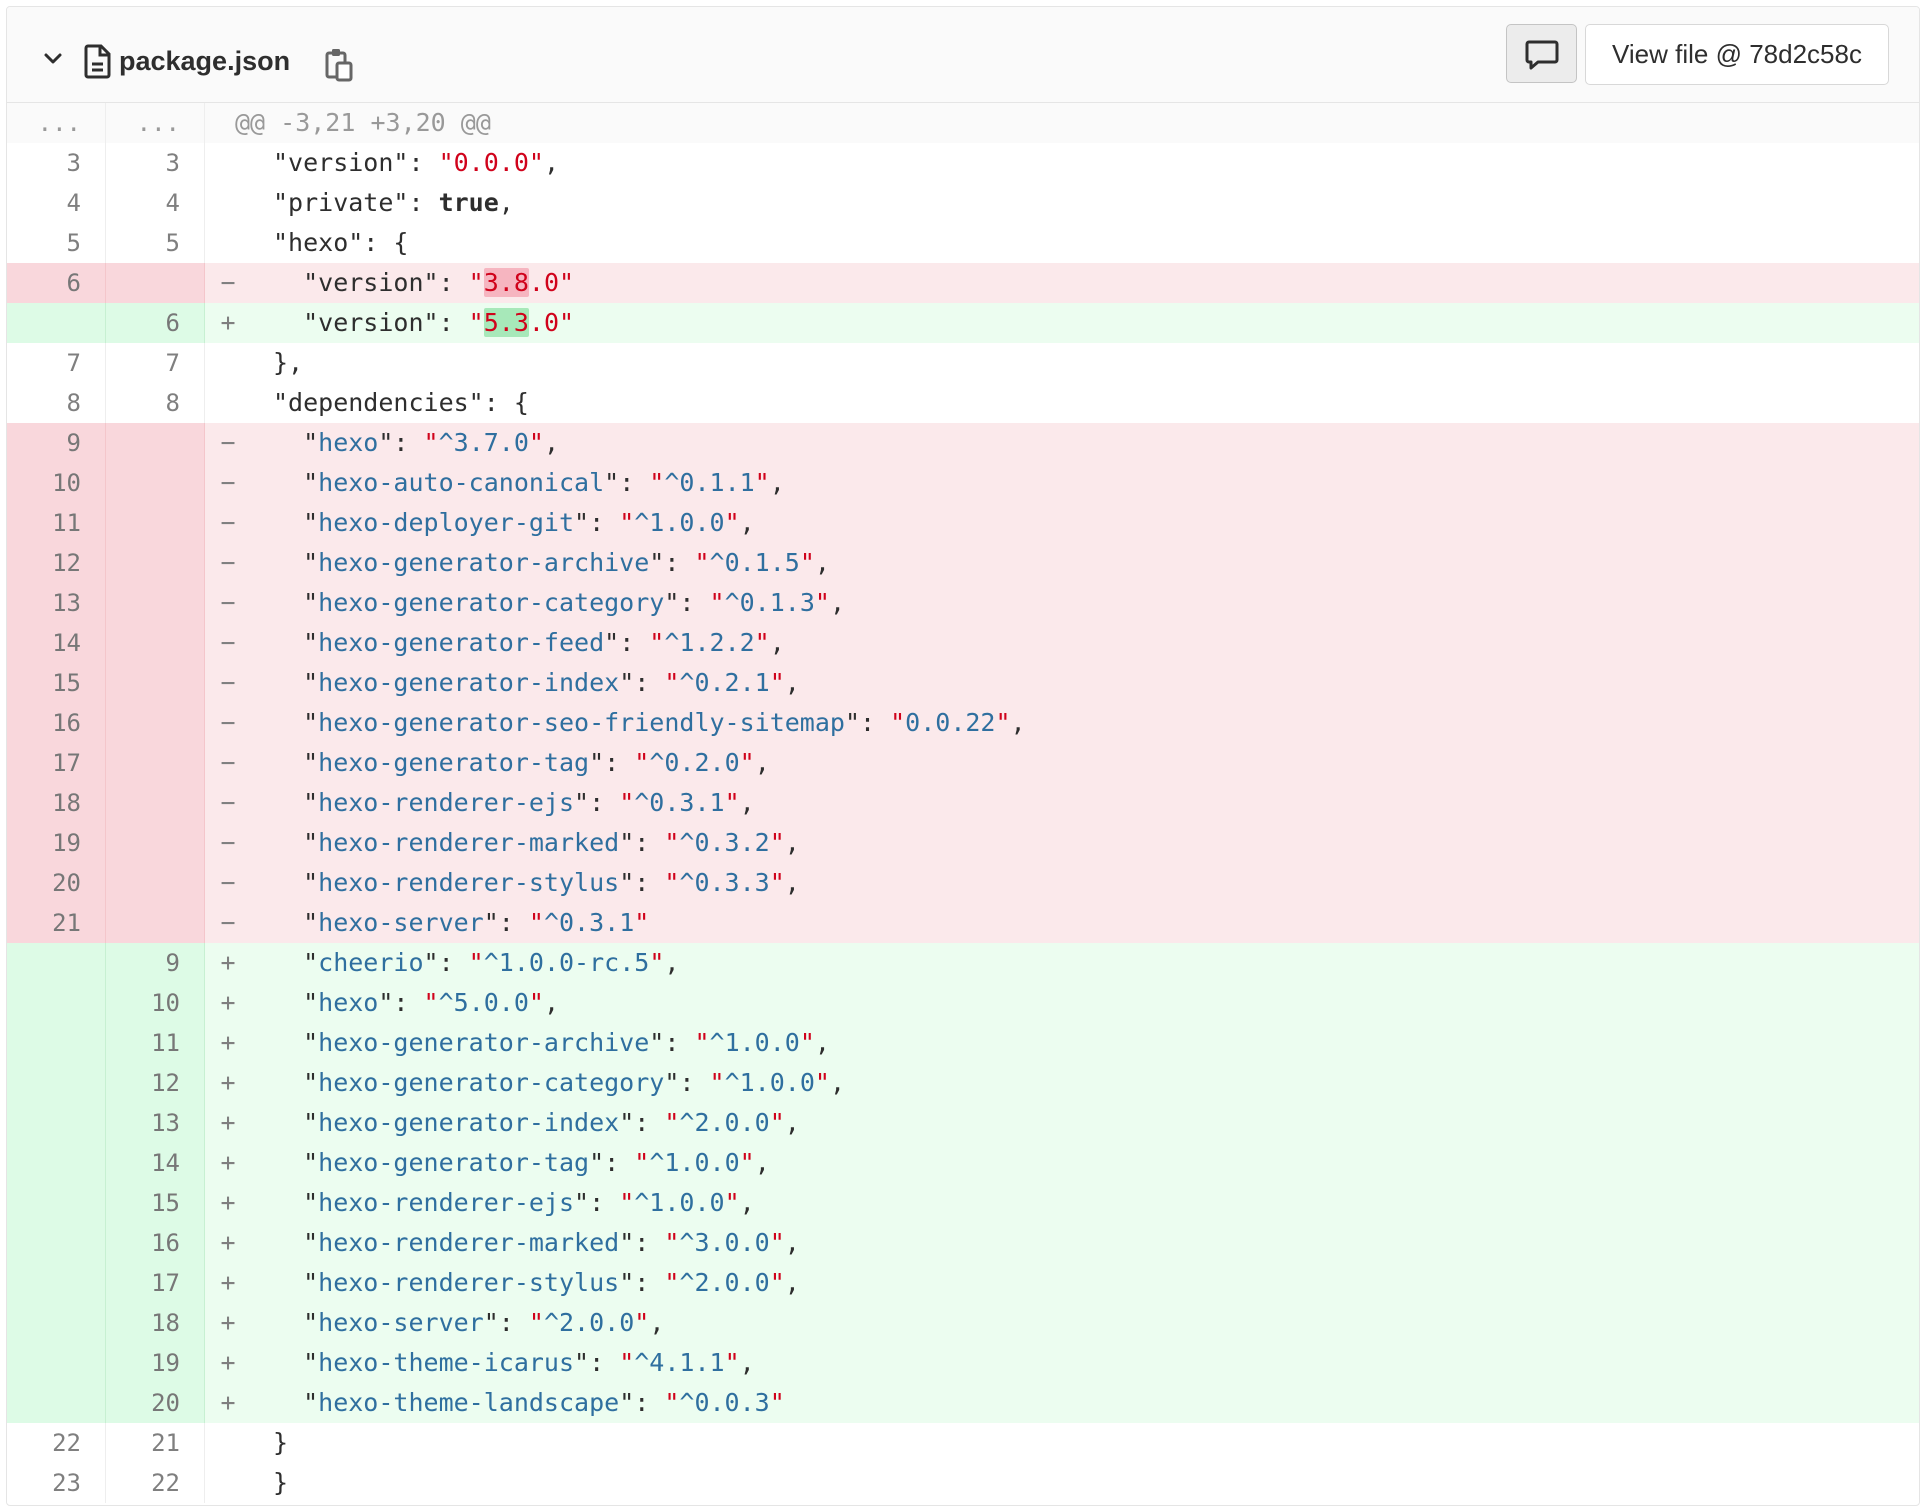 Image resolution: width=1926 pixels, height=1512 pixels. What do you see at coordinates (1541, 53) in the screenshot?
I see `toggle-comments-button` at bounding box center [1541, 53].